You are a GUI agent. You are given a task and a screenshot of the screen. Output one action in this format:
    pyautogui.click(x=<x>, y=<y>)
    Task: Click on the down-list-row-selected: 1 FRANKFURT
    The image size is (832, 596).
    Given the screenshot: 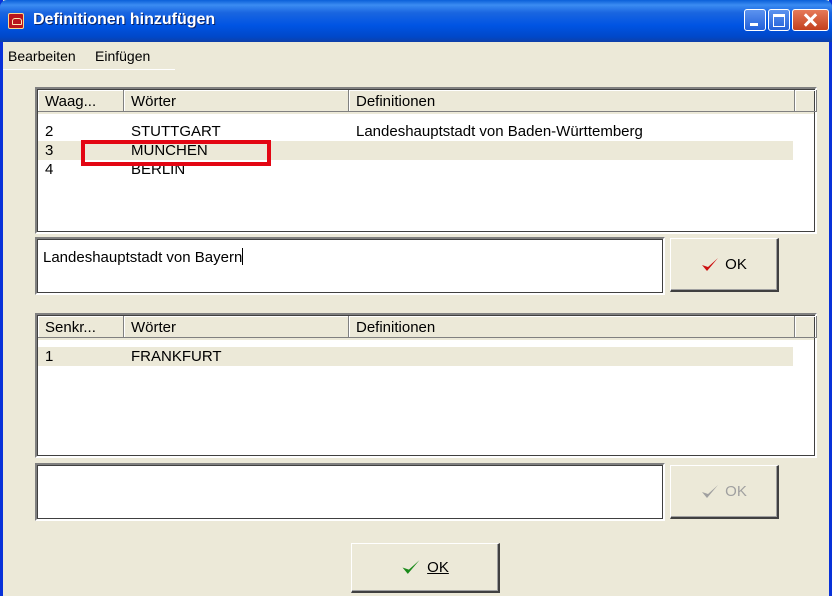 What is the action you would take?
    pyautogui.click(x=415, y=356)
    